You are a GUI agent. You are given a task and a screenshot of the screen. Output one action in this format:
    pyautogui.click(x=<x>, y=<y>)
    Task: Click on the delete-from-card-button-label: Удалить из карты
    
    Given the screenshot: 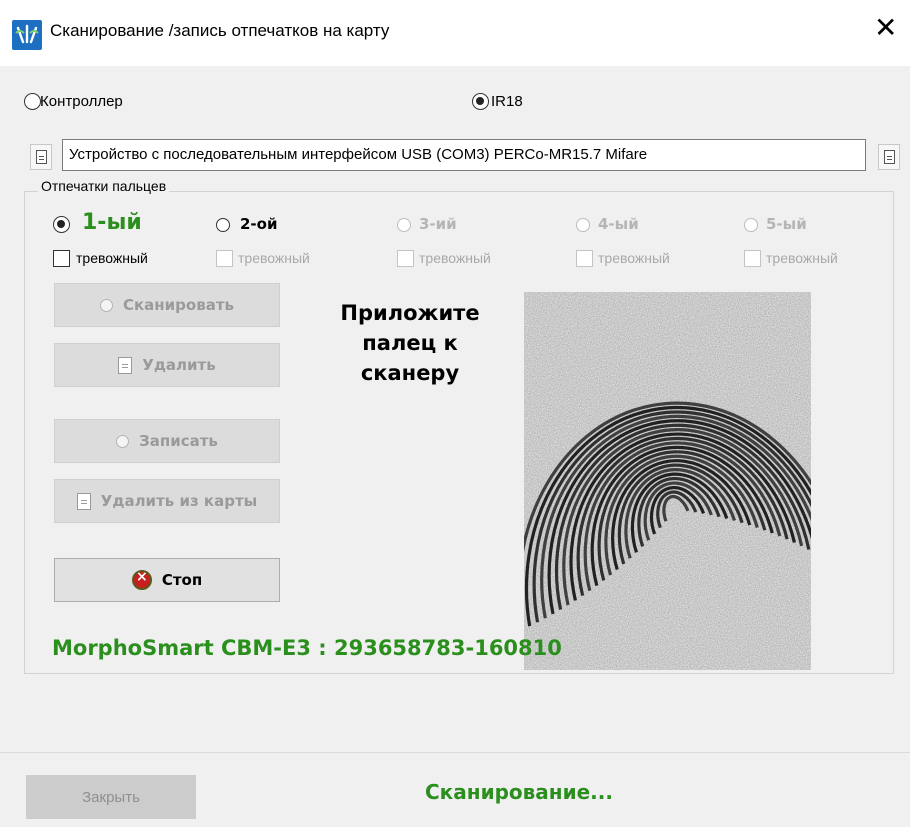 What is the action you would take?
    pyautogui.click(x=179, y=501)
    